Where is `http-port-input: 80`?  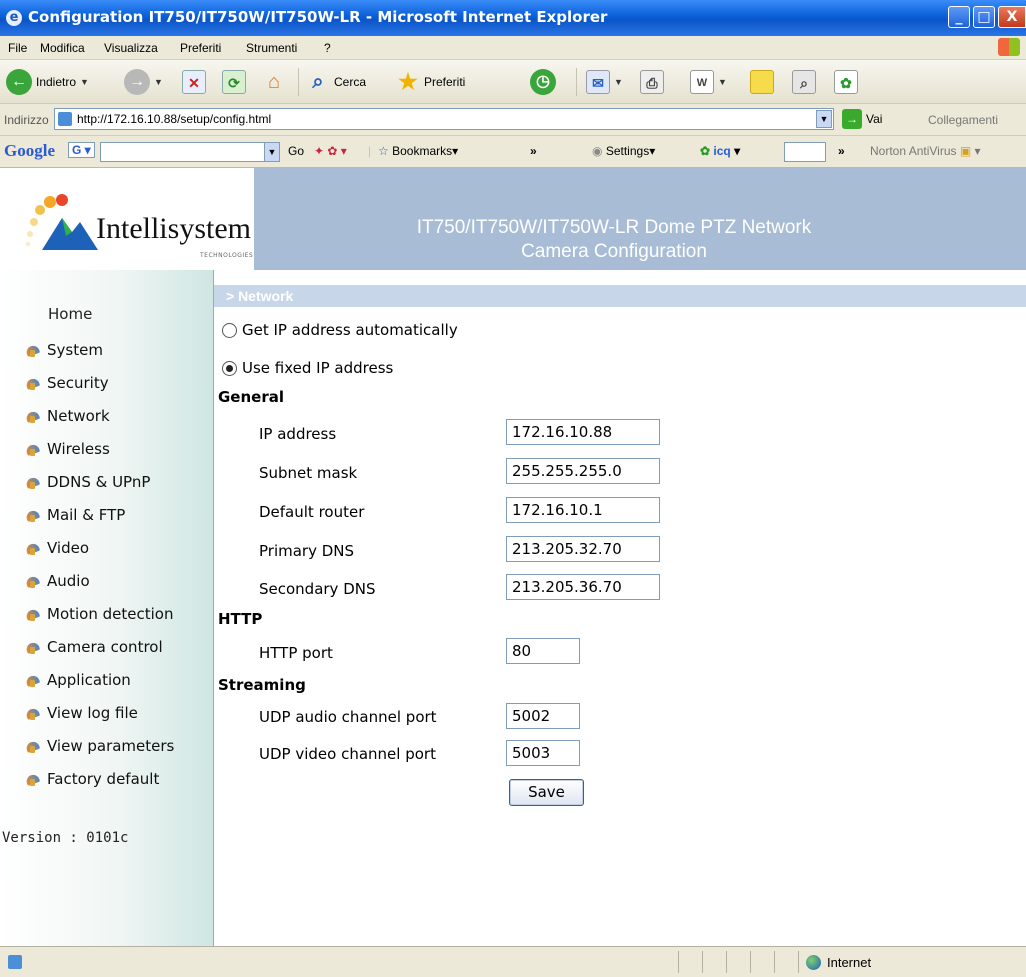
http-port-input: 80 is located at coordinates (543, 651).